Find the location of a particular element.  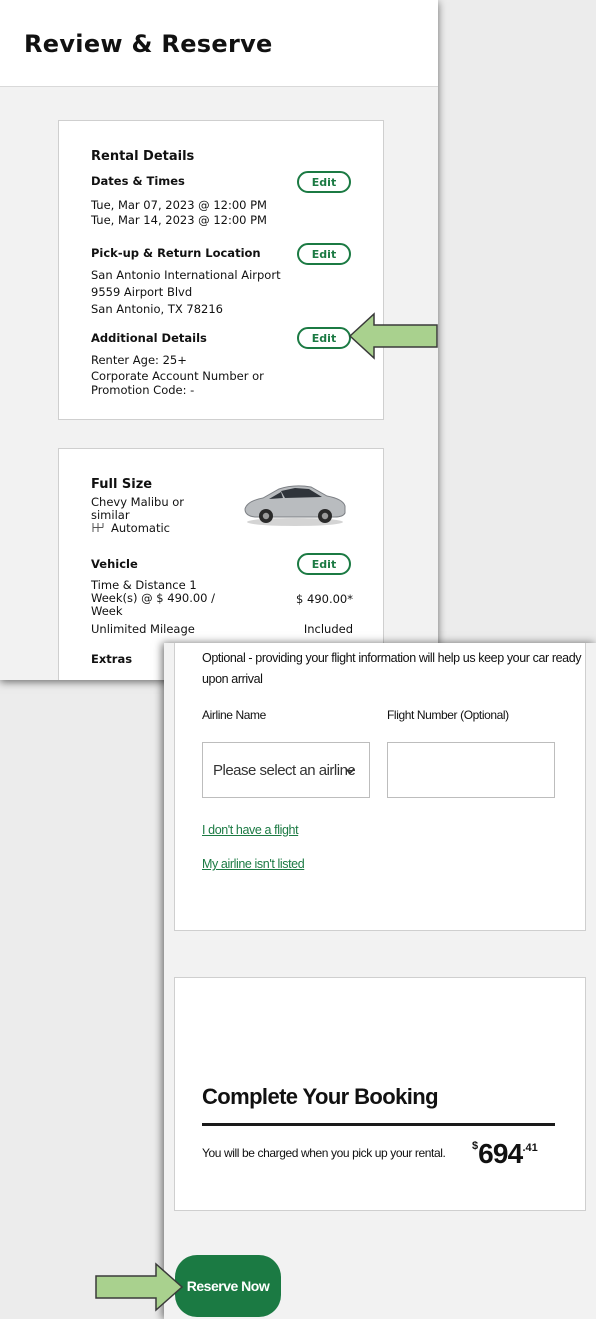

complete-booking-title: Complete Your Booking is located at coordinates (320, 1096).